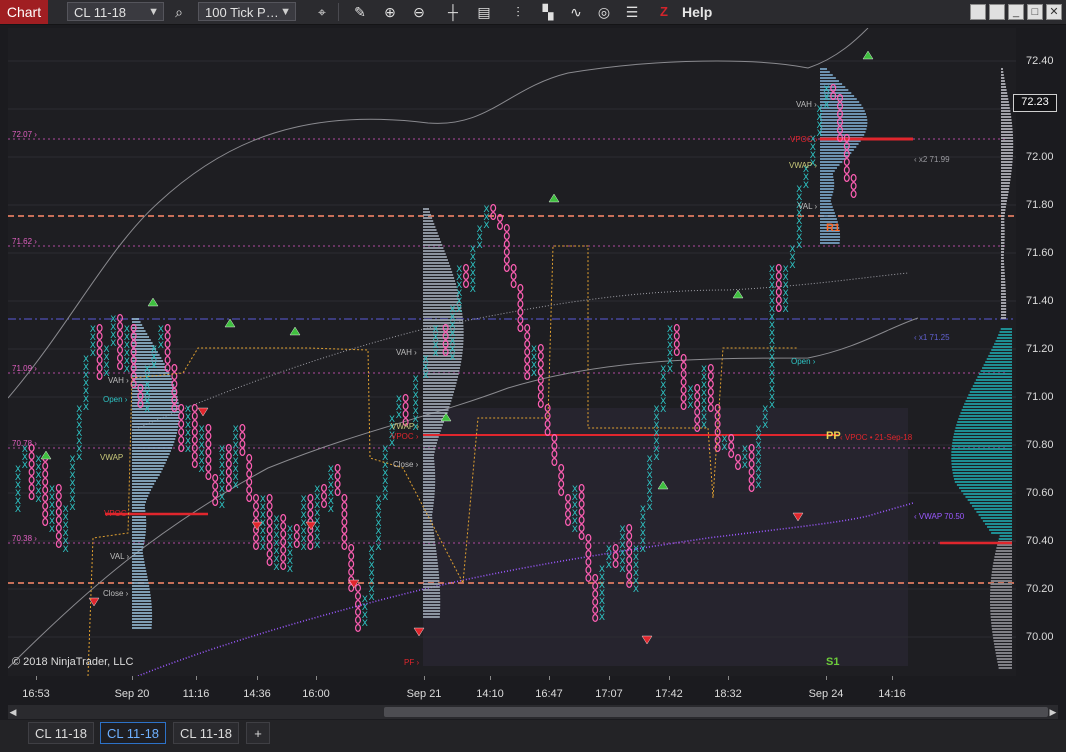  Describe the element at coordinates (473, 270) in the screenshot. I see `x-column: XXXXXX` at that location.